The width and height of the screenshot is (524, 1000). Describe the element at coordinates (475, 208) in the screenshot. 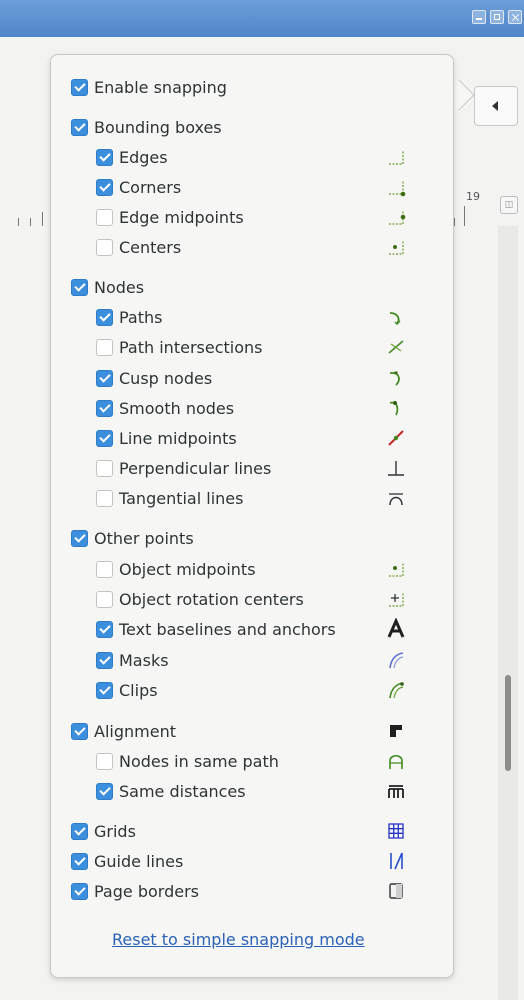

I see `horizontal-ruler-right: 19` at that location.